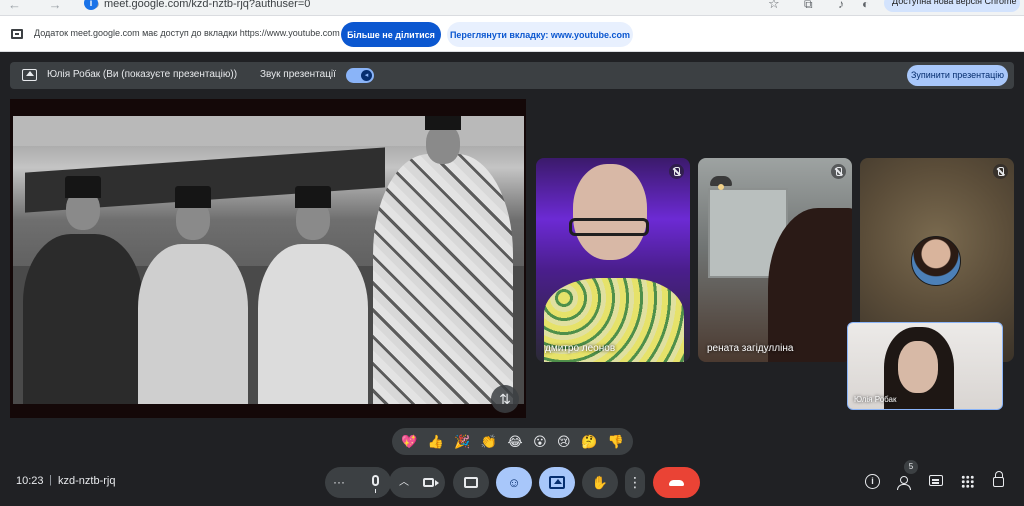 The width and height of the screenshot is (1024, 506). I want to click on audio-control-group: ···, so click(358, 482).